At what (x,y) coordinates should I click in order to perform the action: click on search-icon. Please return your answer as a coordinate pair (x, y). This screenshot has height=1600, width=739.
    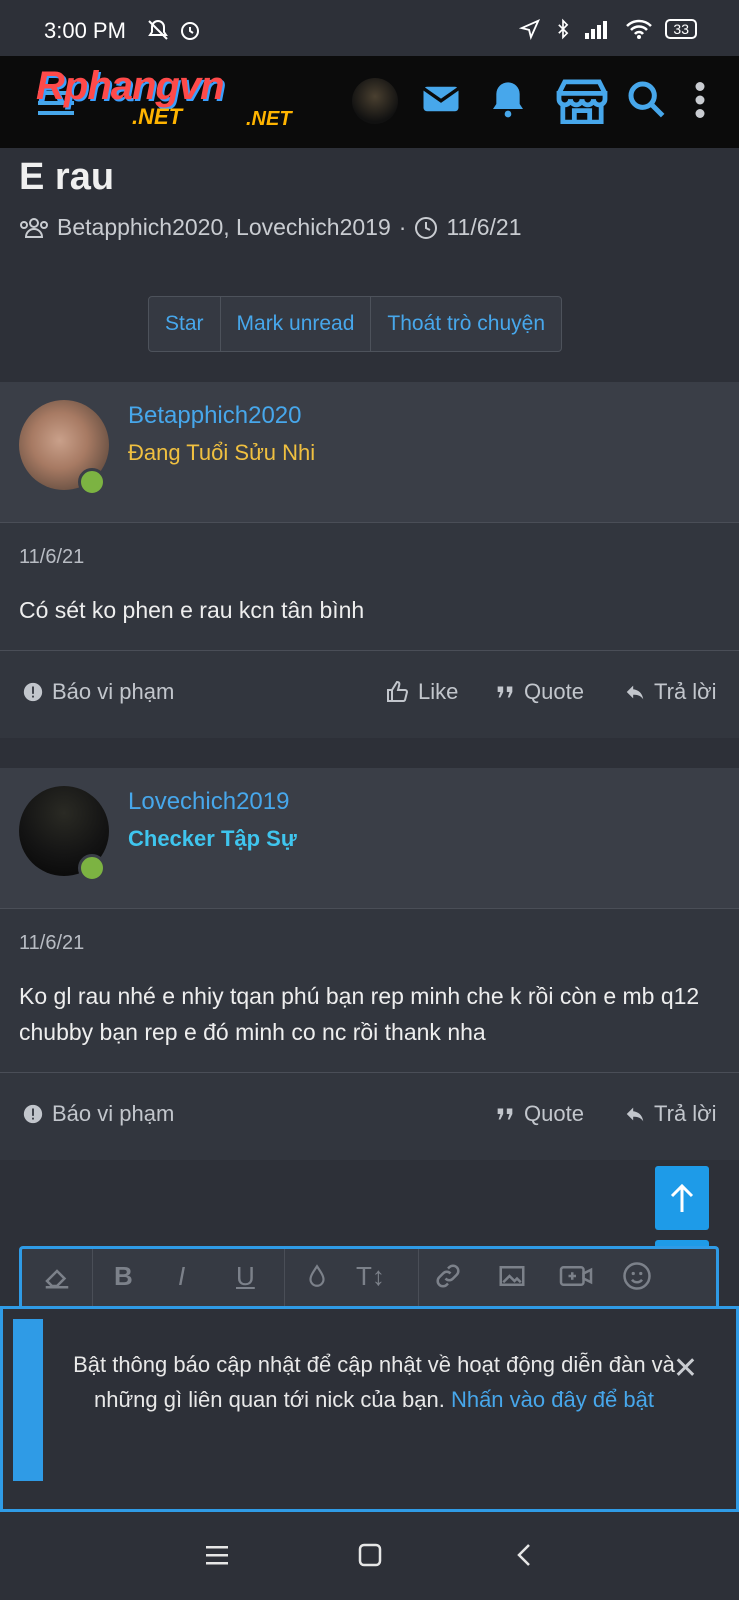
    Looking at the image, I should click on (646, 99).